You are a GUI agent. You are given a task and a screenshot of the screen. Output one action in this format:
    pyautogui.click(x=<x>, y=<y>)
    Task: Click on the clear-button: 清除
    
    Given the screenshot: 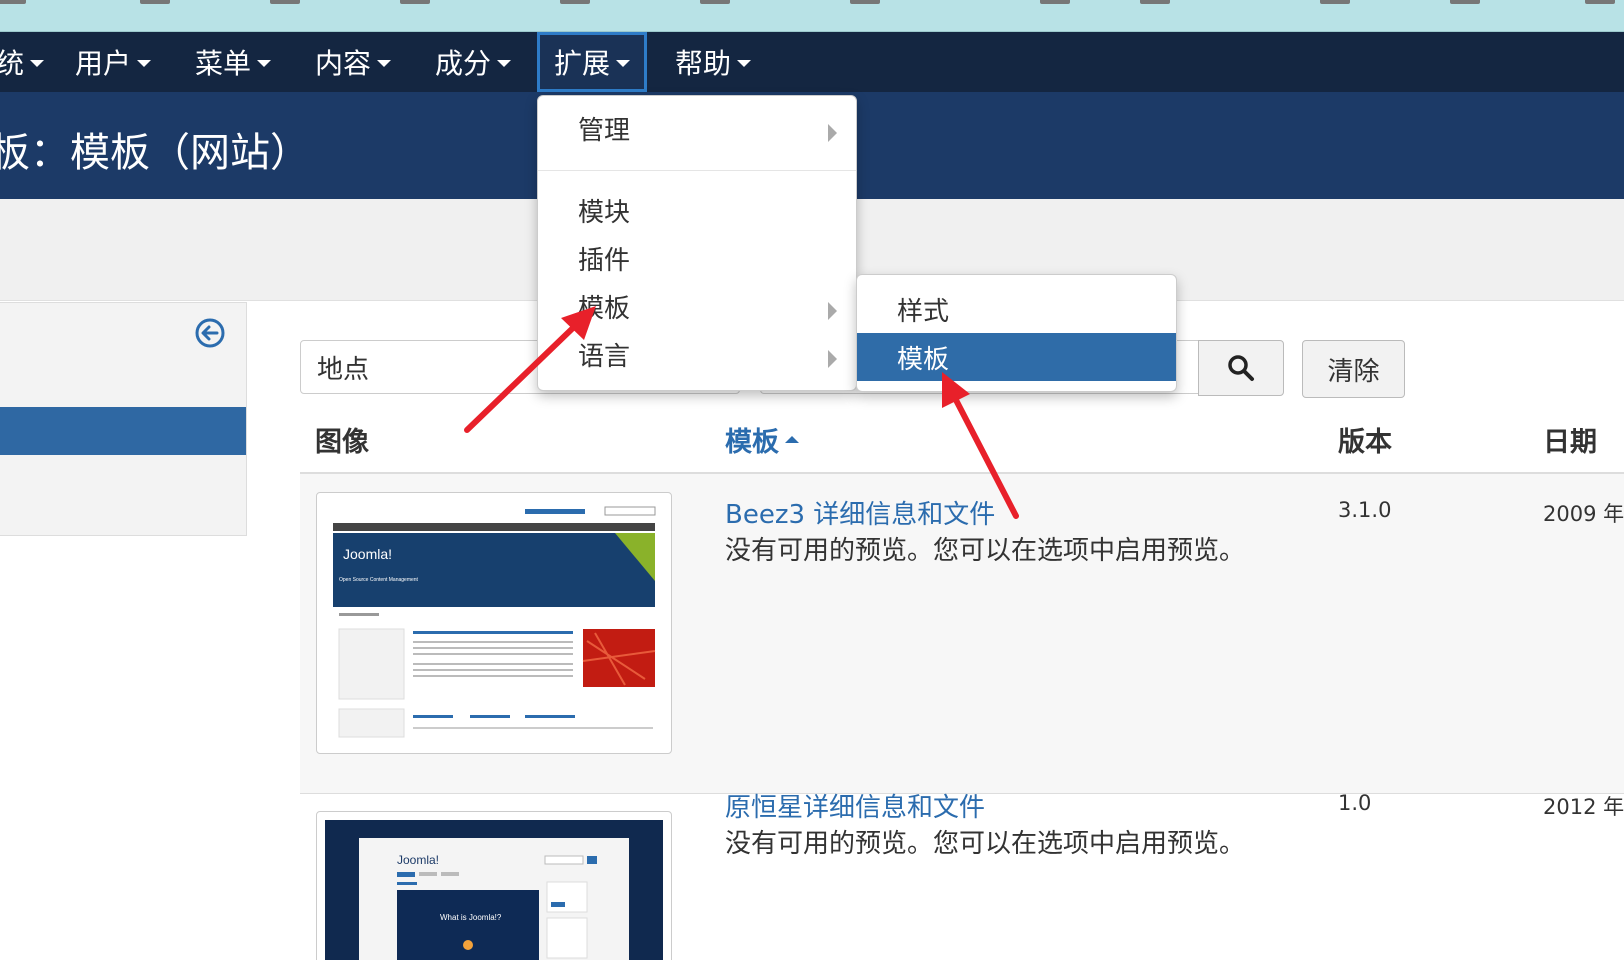 What is the action you would take?
    pyautogui.click(x=1353, y=369)
    